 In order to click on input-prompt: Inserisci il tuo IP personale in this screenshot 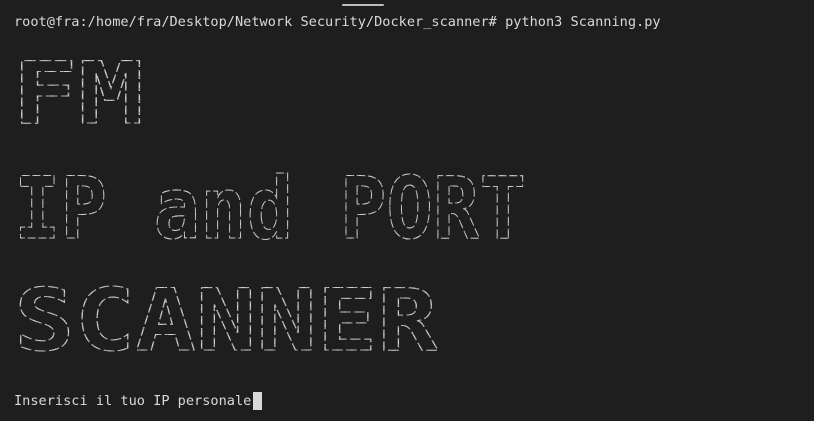, I will do `click(133, 401)`.